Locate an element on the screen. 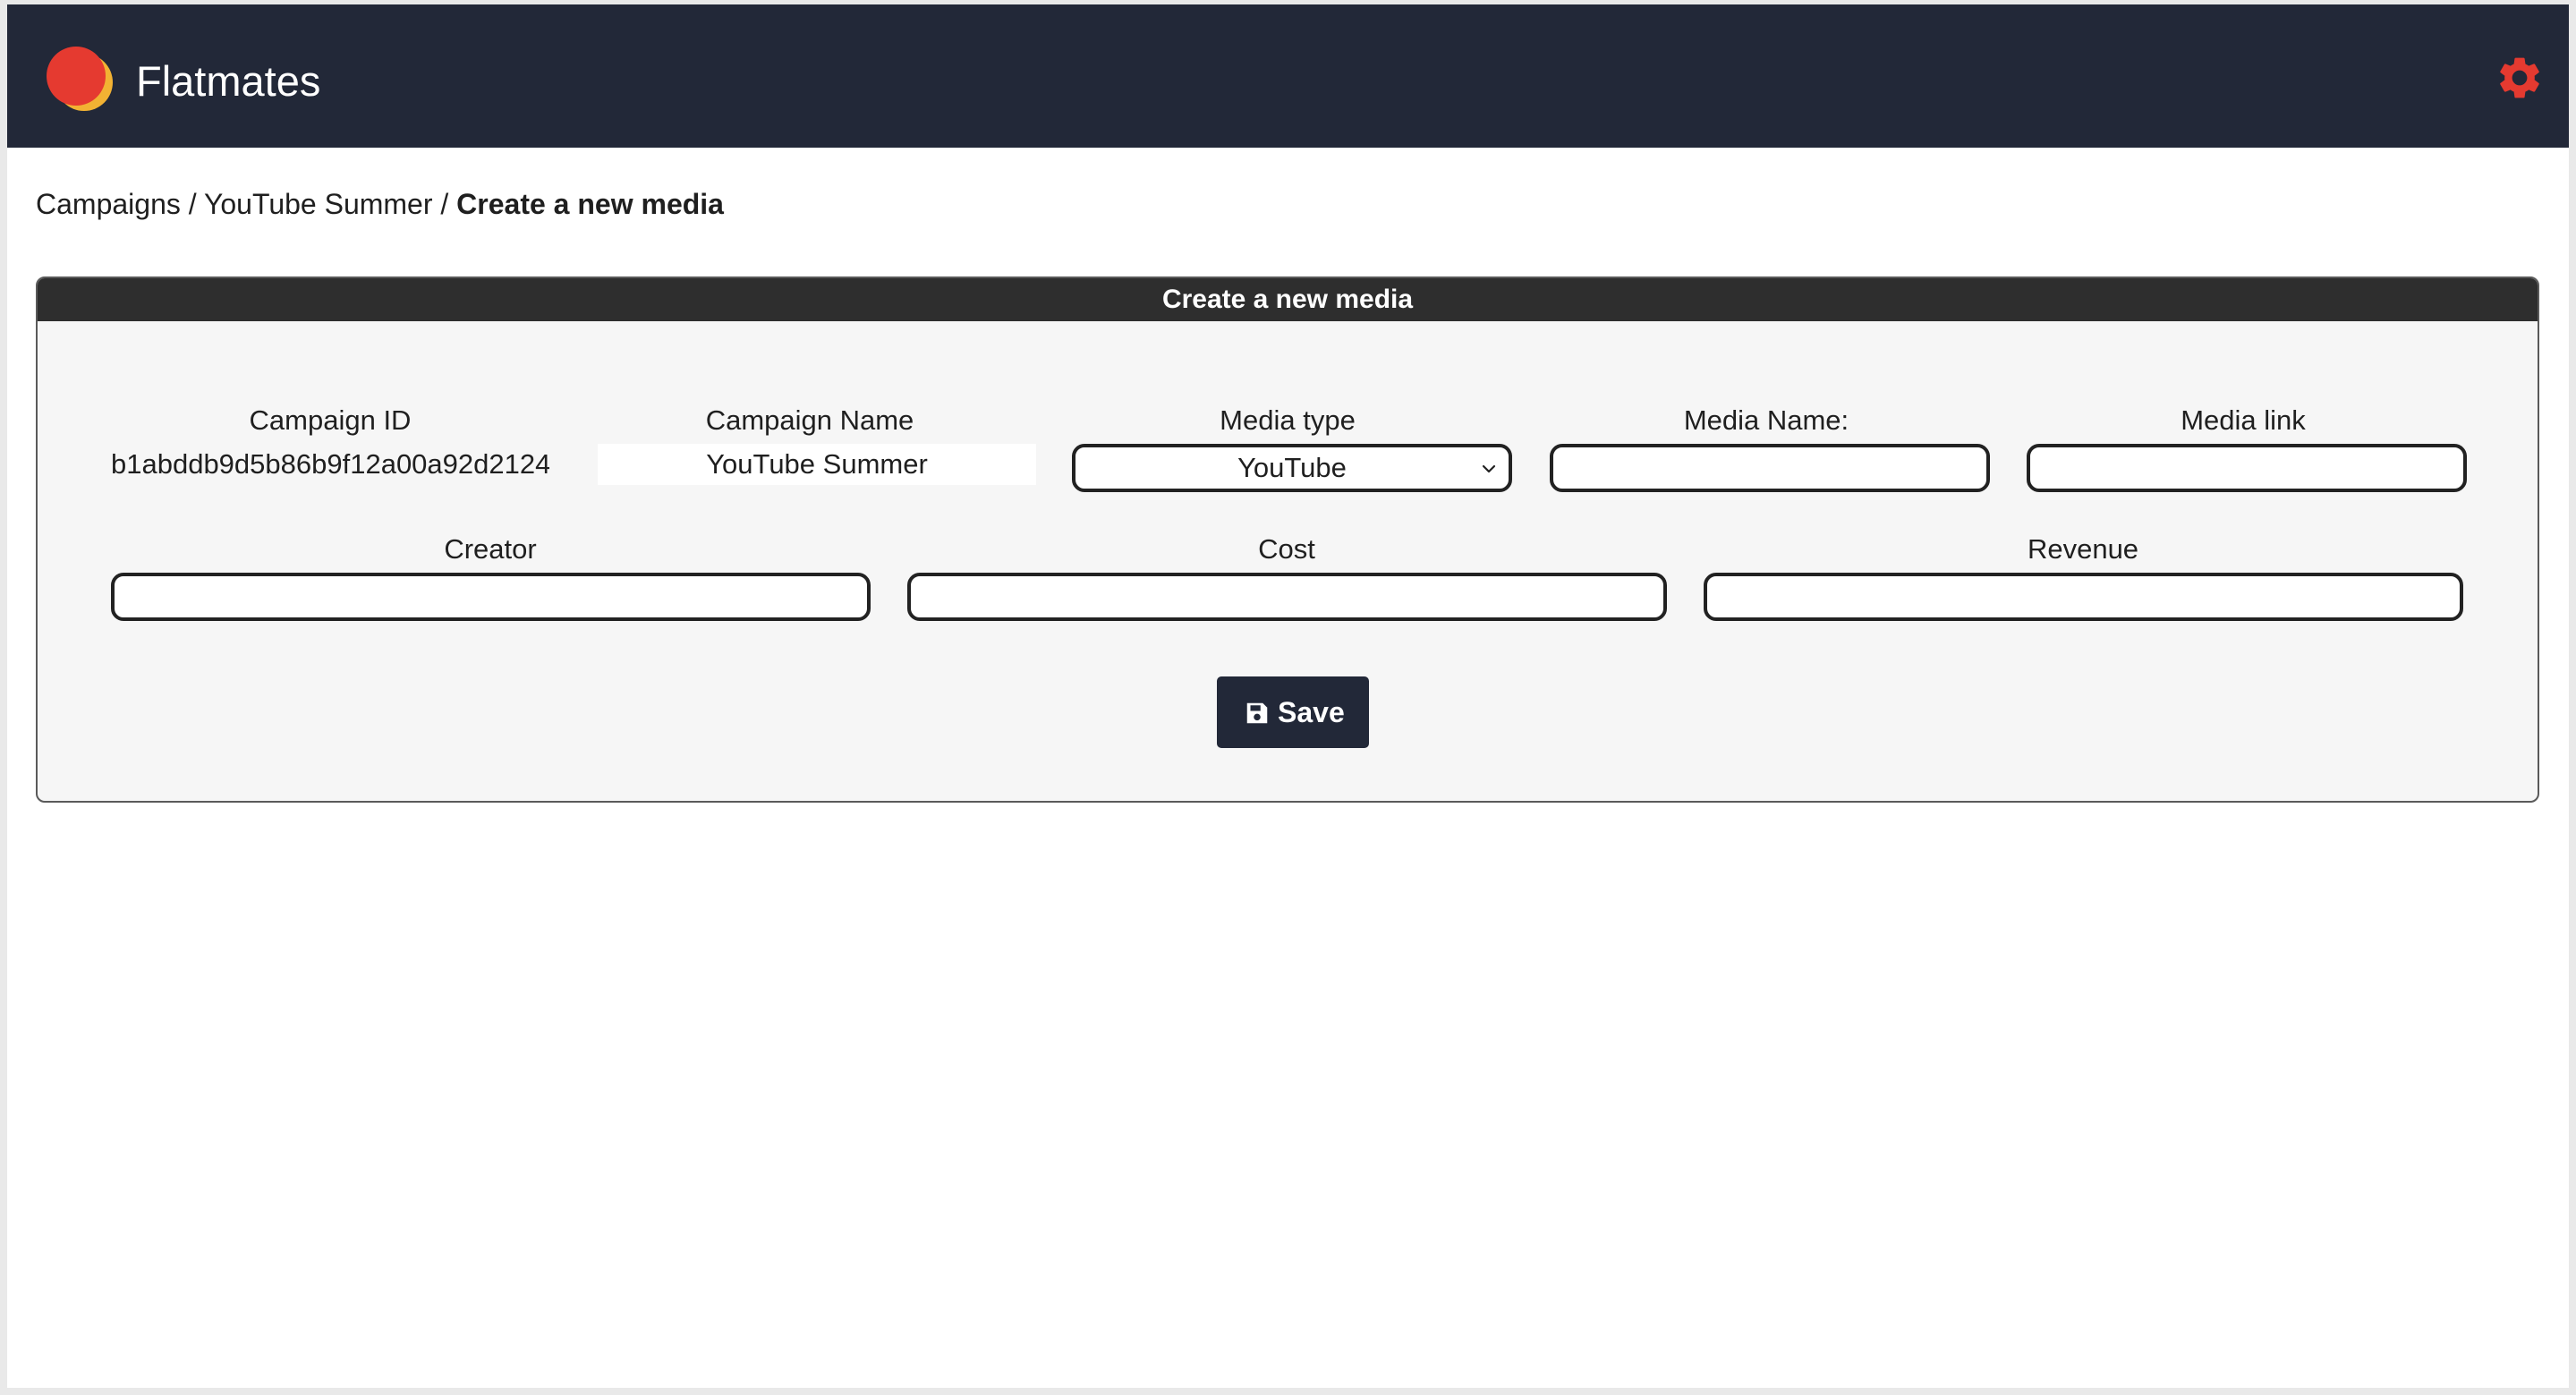 The width and height of the screenshot is (2576, 1395). campaign-id-label: Campaign ID is located at coordinates (330, 420).